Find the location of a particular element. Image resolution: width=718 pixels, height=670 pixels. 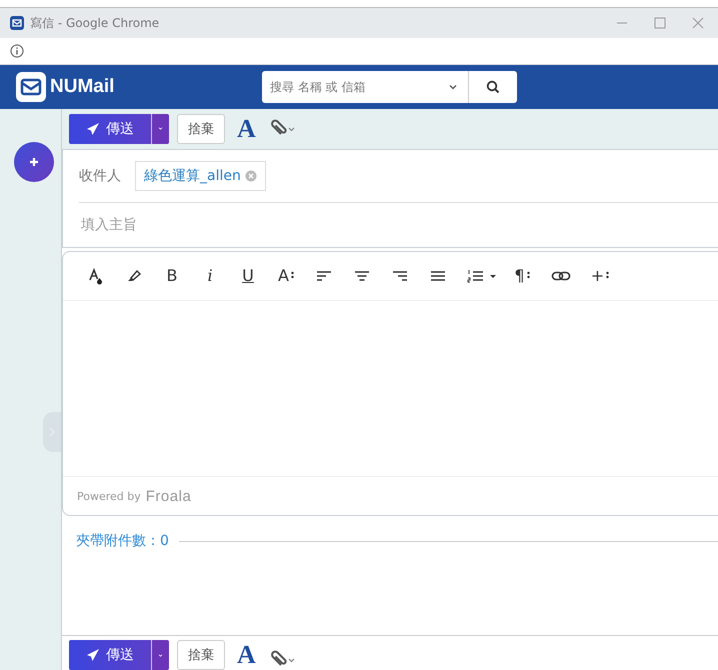

font-size-button: A is located at coordinates (286, 275).